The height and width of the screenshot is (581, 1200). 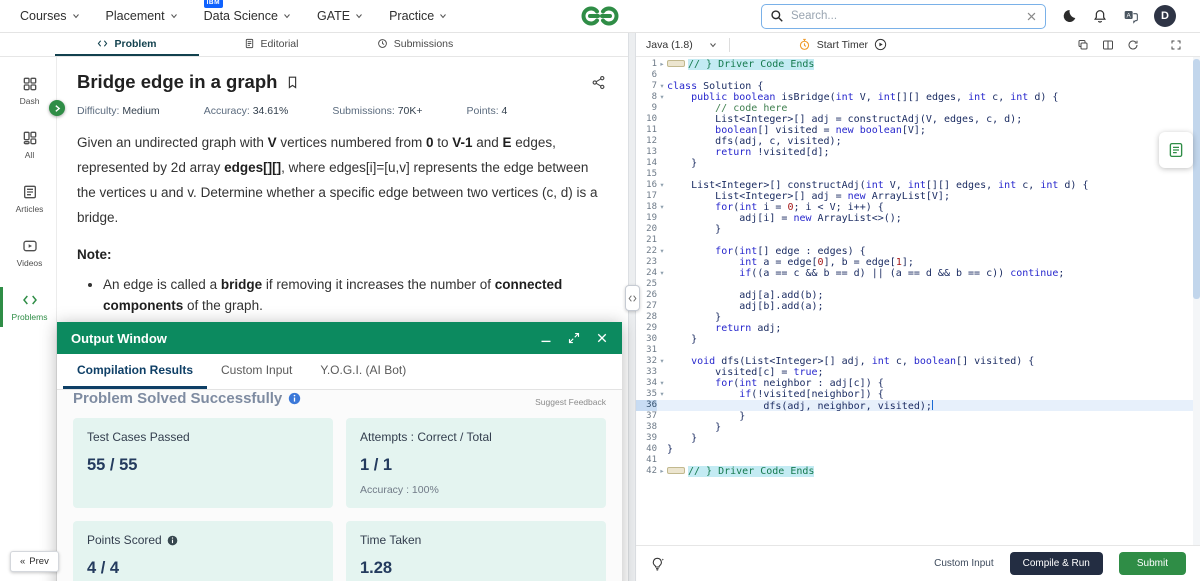 I want to click on code-line: 31, so click(x=918, y=350).